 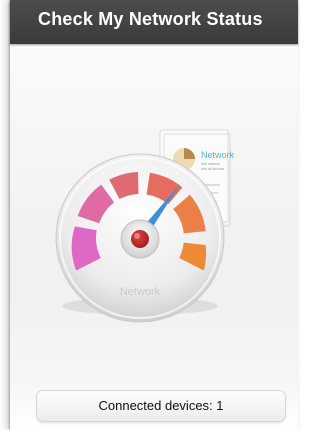 I want to click on page-title: Check My Network Status, so click(x=150, y=19).